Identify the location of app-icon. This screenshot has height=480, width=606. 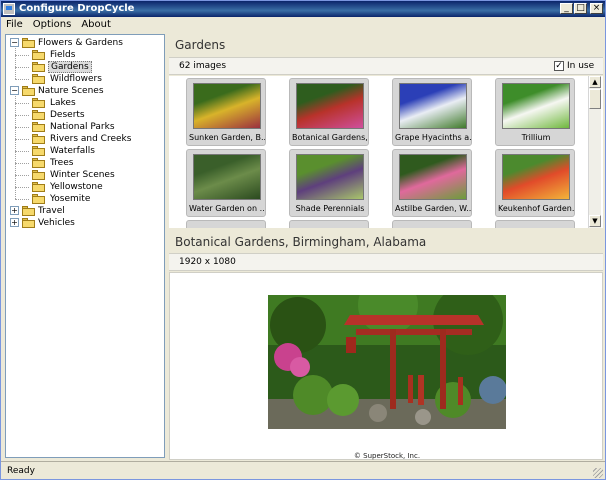
(9, 9).